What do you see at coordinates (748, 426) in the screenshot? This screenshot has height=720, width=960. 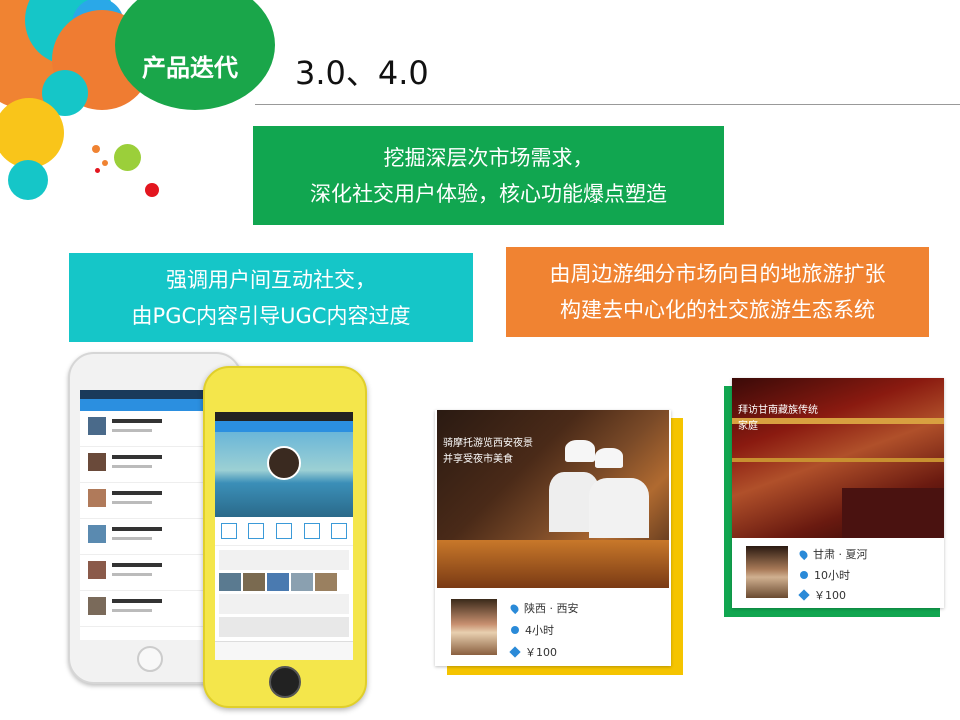 I see `trip-caption-line-2: 家庭` at bounding box center [748, 426].